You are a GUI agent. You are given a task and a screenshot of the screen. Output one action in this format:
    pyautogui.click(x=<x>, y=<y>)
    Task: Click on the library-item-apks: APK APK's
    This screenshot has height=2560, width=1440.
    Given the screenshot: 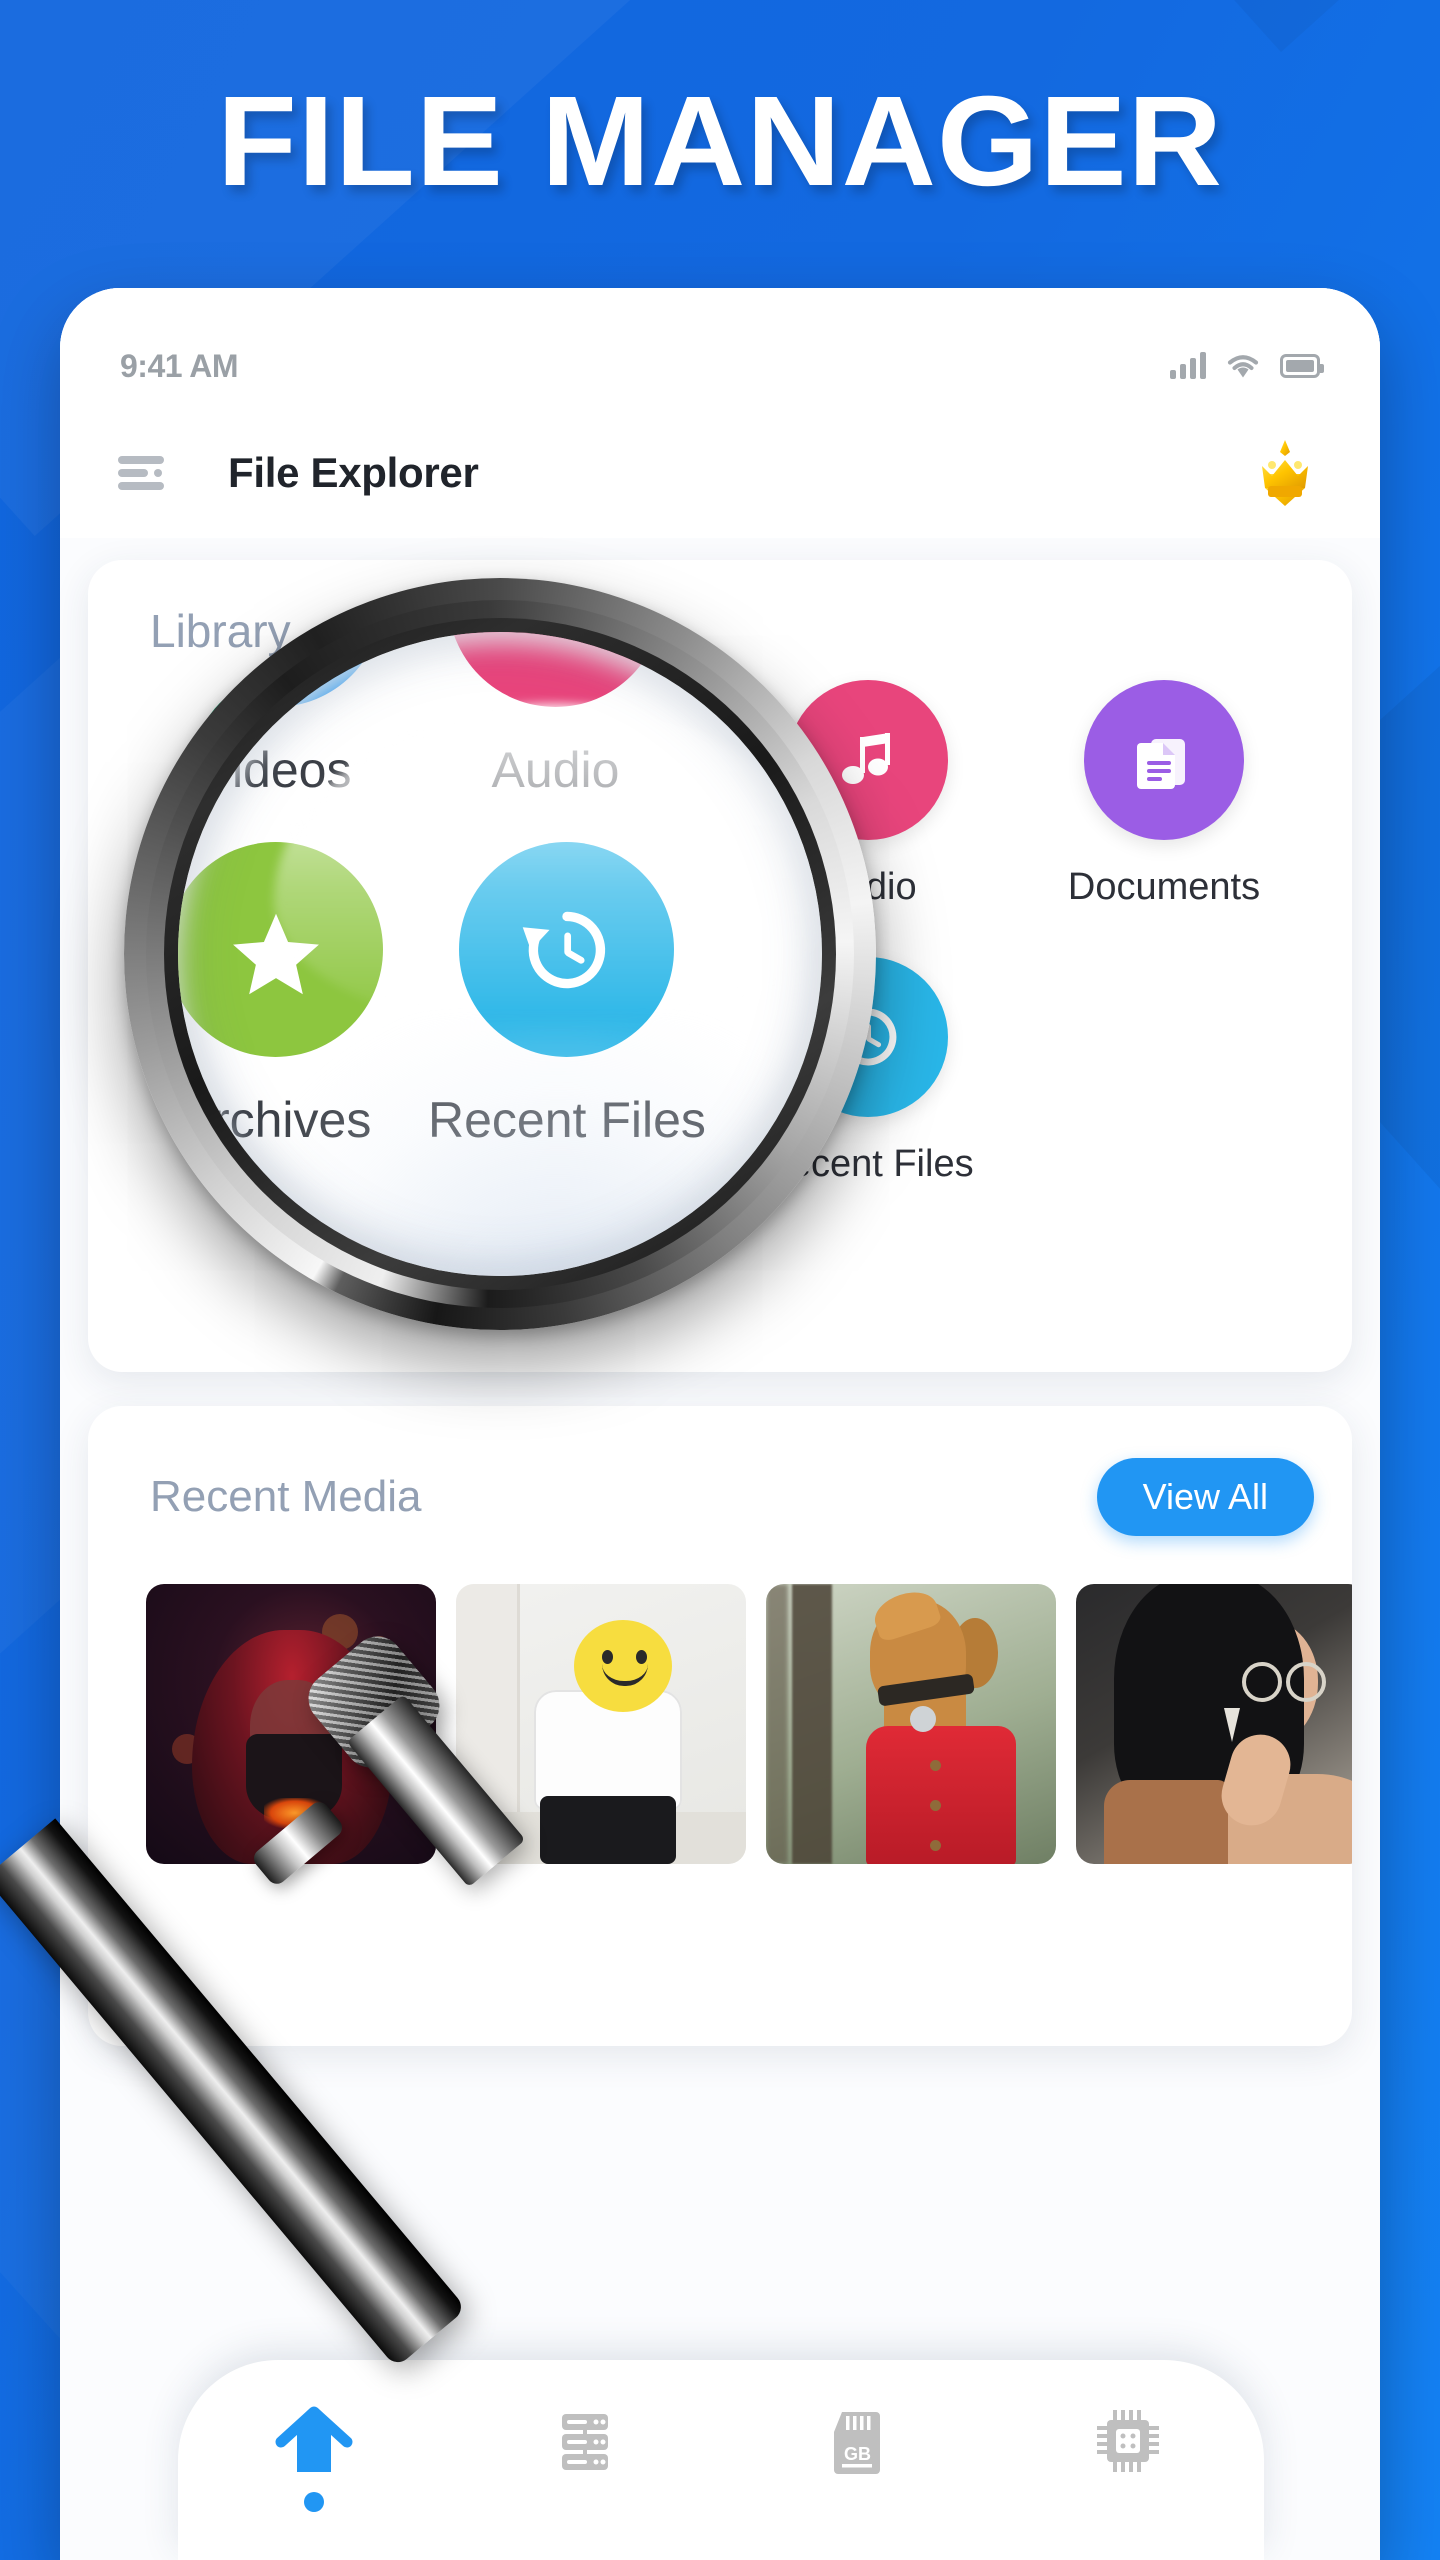 What is the action you would take?
    pyautogui.click(x=276, y=1071)
    